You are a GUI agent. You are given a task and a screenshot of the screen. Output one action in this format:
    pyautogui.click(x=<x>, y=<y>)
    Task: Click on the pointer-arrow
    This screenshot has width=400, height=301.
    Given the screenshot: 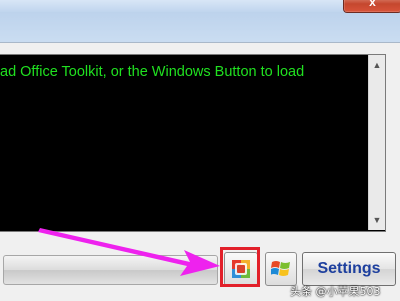 What is the action you would take?
    pyautogui.click(x=129, y=252)
    